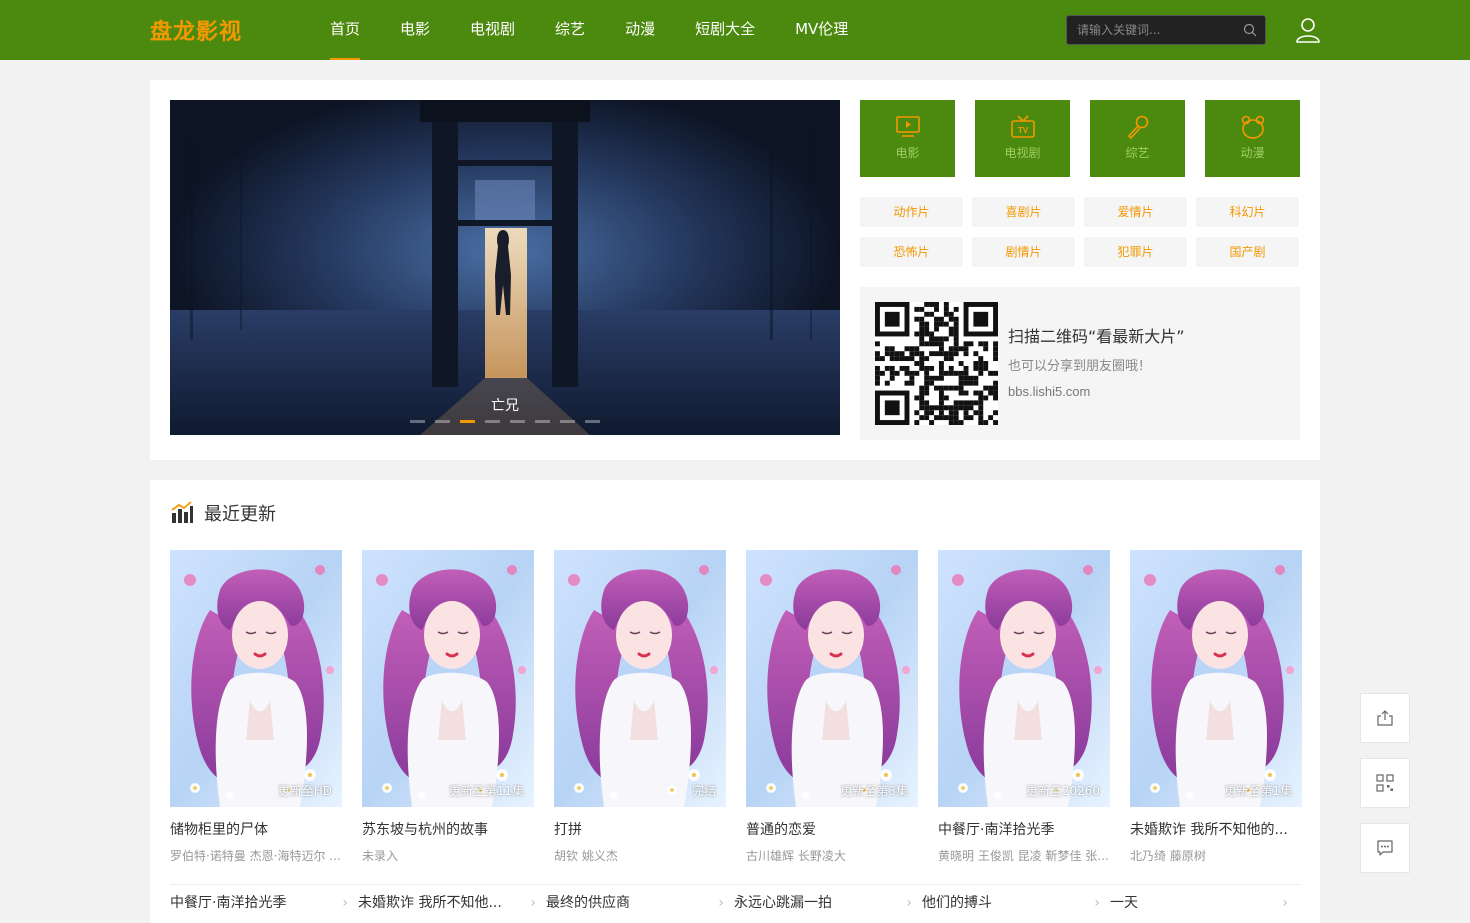  I want to click on feedback-icon, so click(1385, 848).